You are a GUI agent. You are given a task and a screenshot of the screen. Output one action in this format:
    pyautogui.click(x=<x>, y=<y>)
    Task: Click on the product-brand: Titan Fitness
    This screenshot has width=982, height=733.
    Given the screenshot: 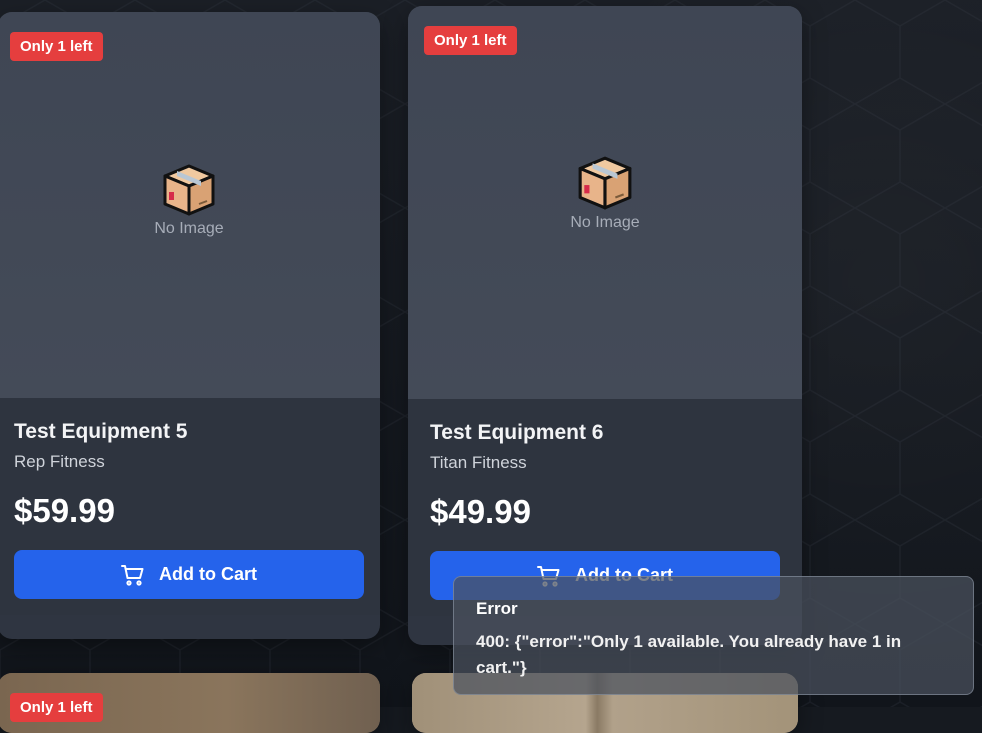 What is the action you would take?
    pyautogui.click(x=478, y=462)
    